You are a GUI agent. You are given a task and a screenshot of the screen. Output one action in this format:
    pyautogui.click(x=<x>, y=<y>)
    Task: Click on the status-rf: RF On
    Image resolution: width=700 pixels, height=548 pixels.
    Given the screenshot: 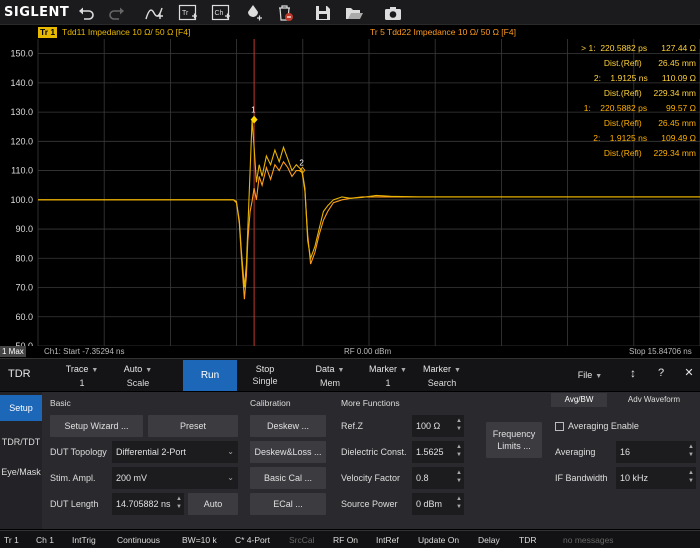 What is the action you would take?
    pyautogui.click(x=345, y=540)
    